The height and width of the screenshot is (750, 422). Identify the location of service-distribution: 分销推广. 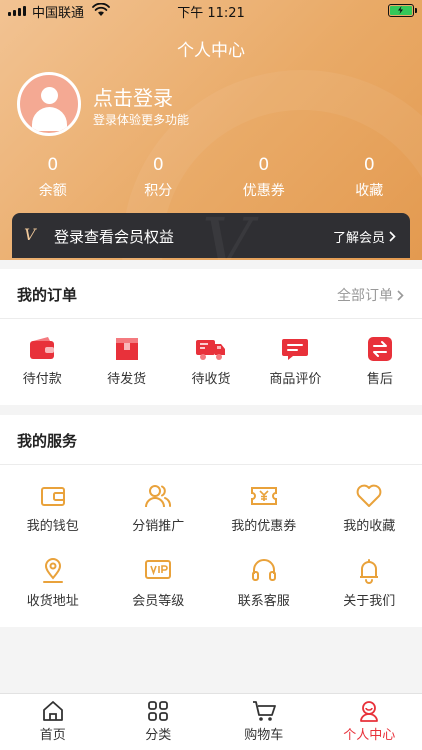
(159, 508).